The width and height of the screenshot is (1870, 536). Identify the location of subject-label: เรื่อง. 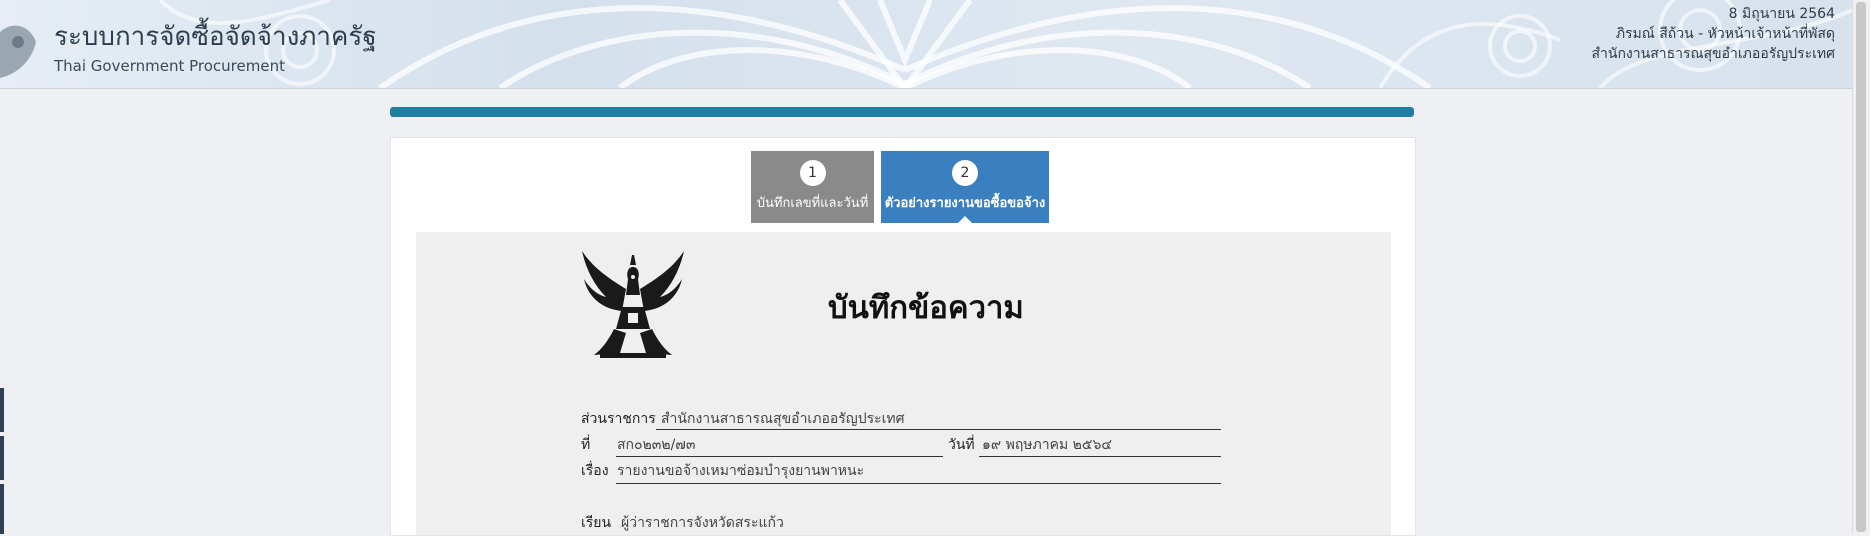
(595, 471).